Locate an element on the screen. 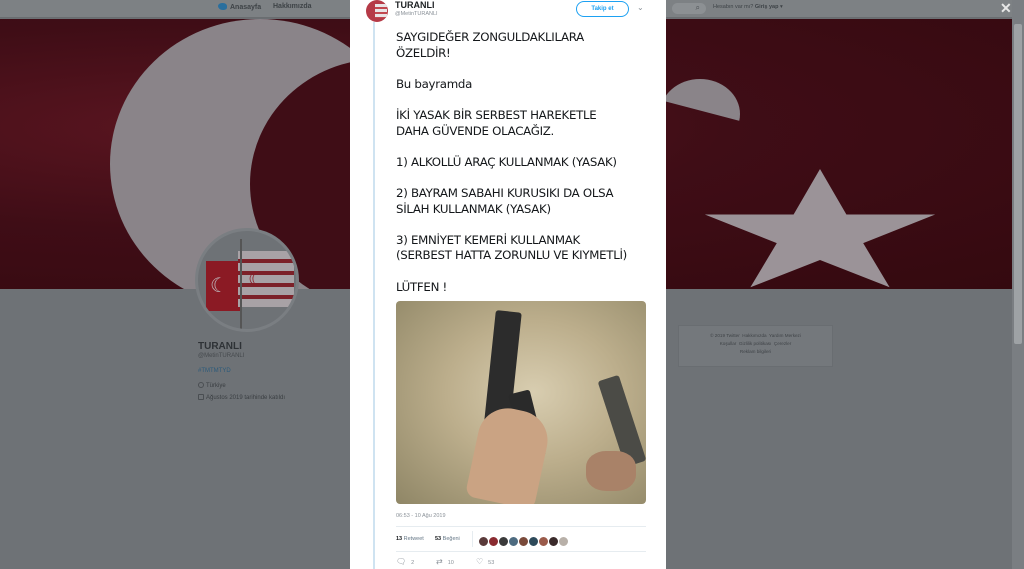 The width and height of the screenshot is (1024, 569). reply-count: 2 is located at coordinates (413, 563).